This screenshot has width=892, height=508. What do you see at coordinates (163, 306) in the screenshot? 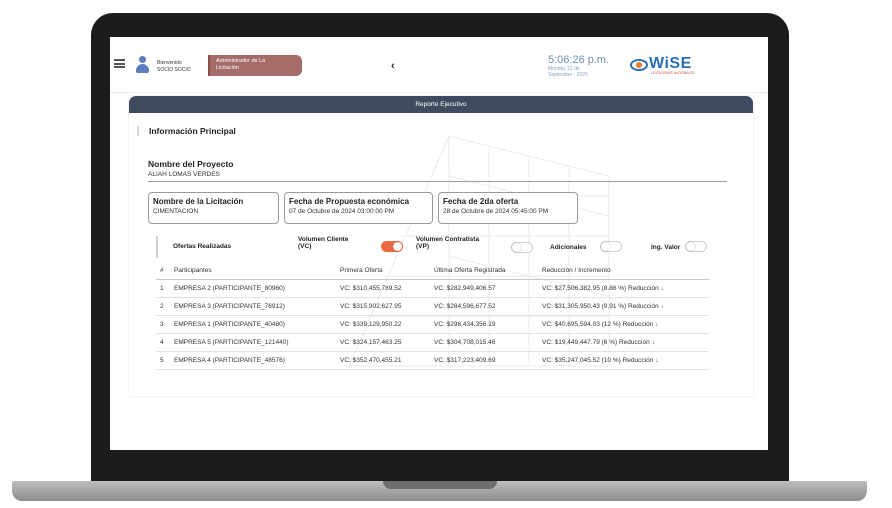
I see `row-number: 2` at bounding box center [163, 306].